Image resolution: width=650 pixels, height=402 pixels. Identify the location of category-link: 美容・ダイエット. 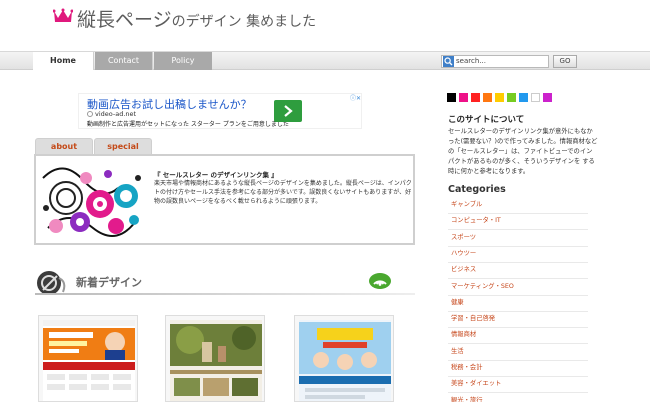
(518, 385).